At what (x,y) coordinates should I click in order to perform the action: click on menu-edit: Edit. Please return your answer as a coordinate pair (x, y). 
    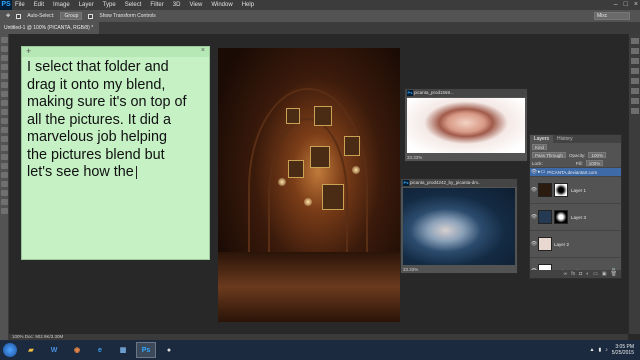
    Looking at the image, I should click on (39, 5).